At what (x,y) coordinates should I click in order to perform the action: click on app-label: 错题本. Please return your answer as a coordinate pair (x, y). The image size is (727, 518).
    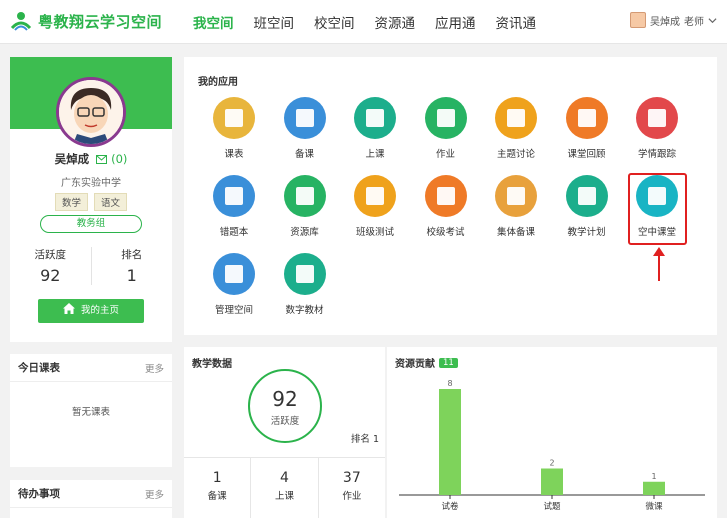
    Looking at the image, I should click on (234, 232).